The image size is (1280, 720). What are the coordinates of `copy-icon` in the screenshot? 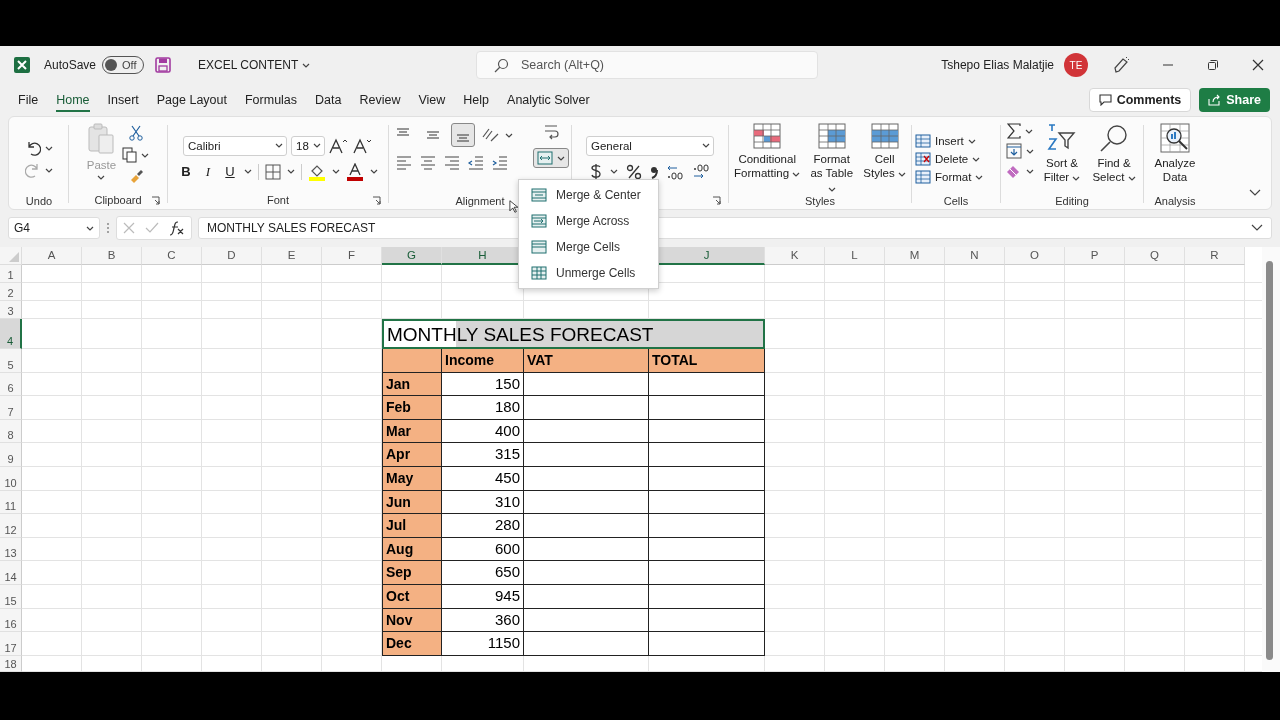 It's located at (130, 155).